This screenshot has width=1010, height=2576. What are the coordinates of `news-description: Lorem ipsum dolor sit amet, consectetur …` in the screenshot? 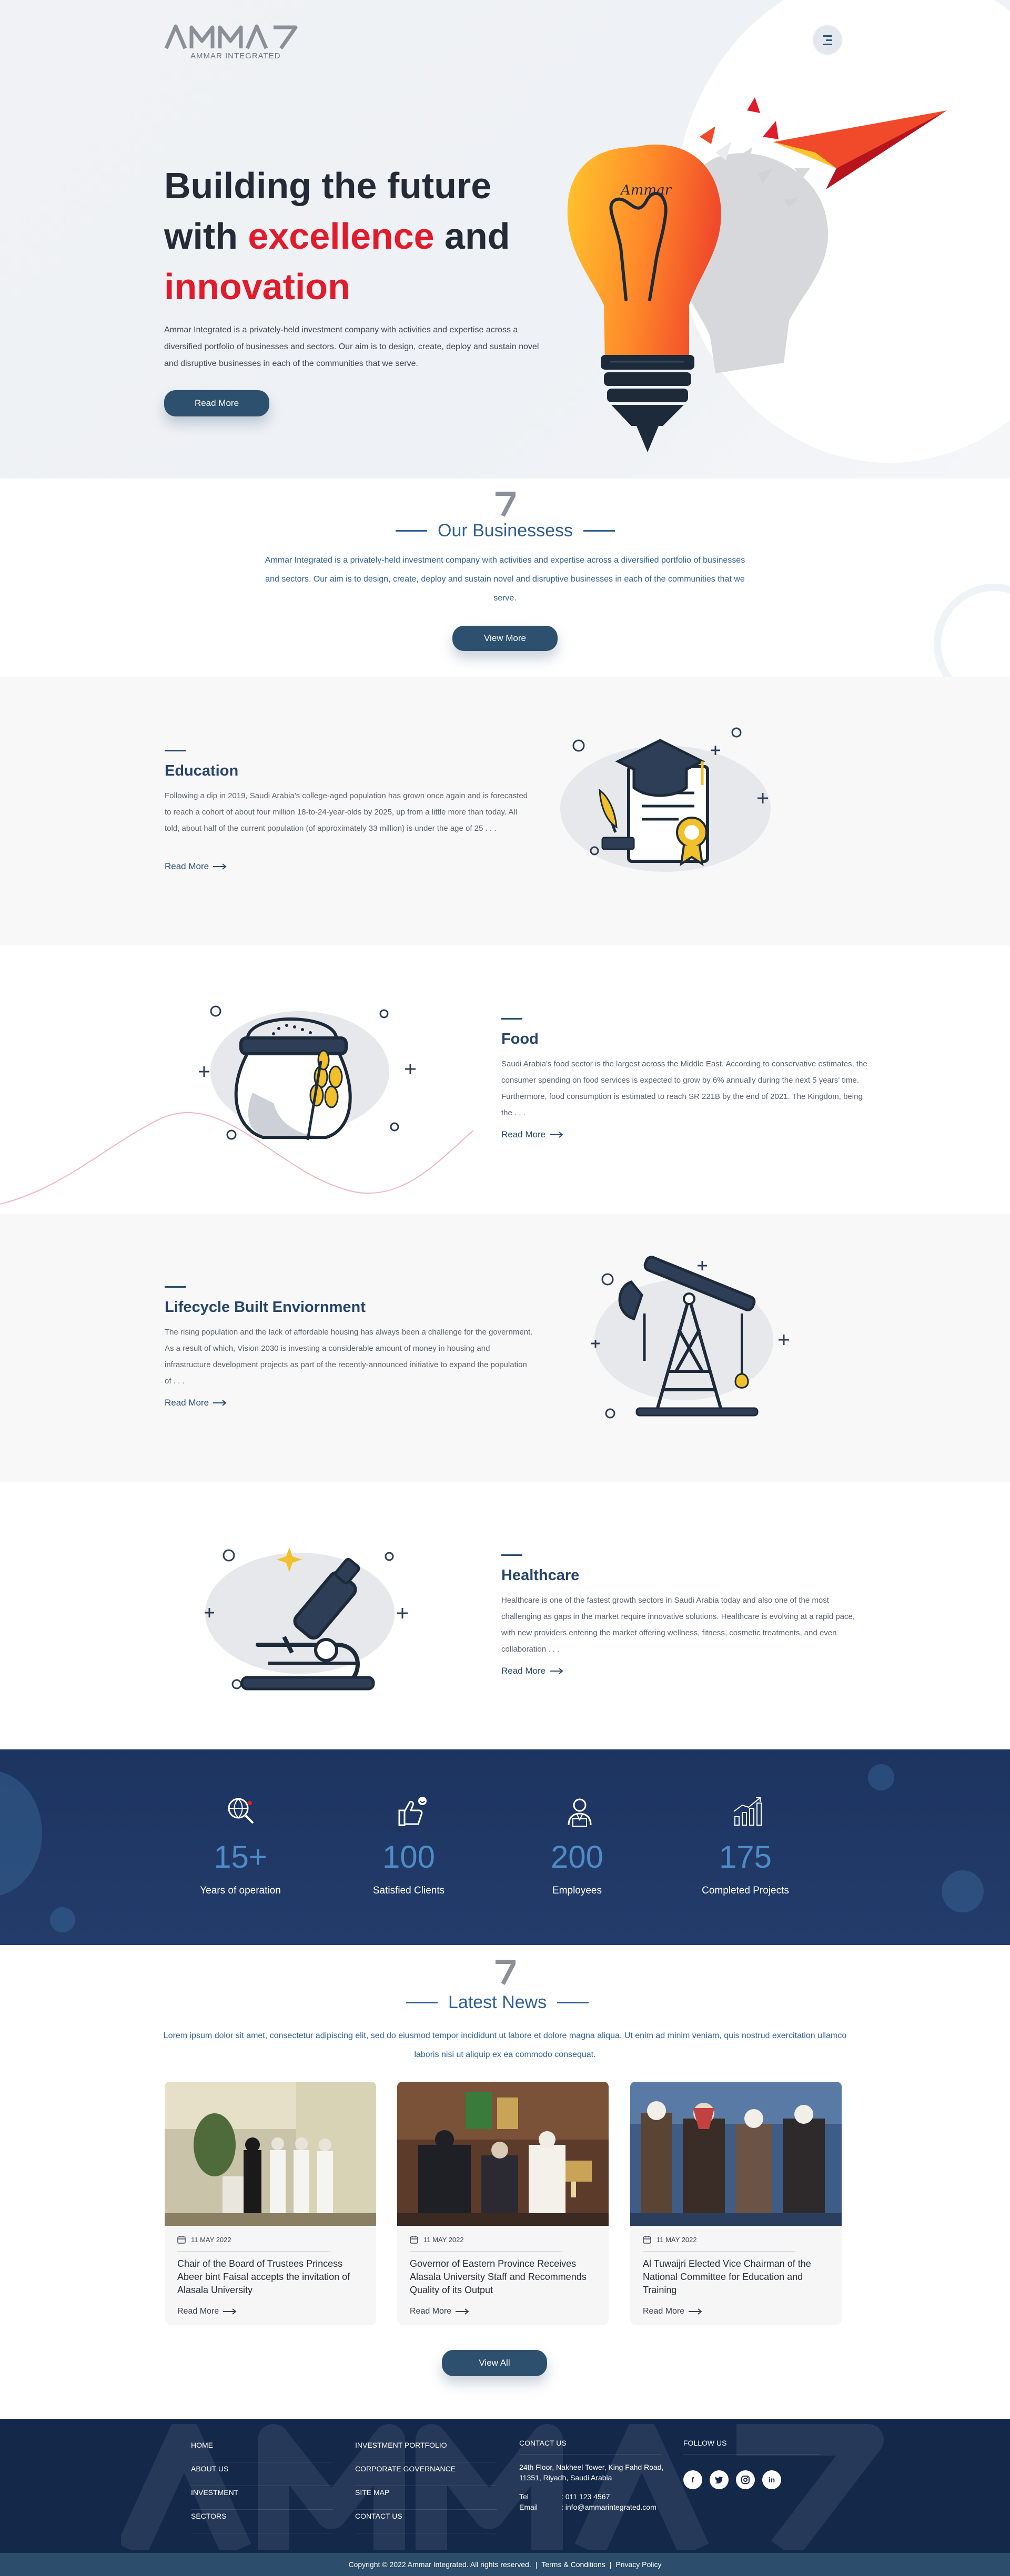 It's located at (505, 2045).